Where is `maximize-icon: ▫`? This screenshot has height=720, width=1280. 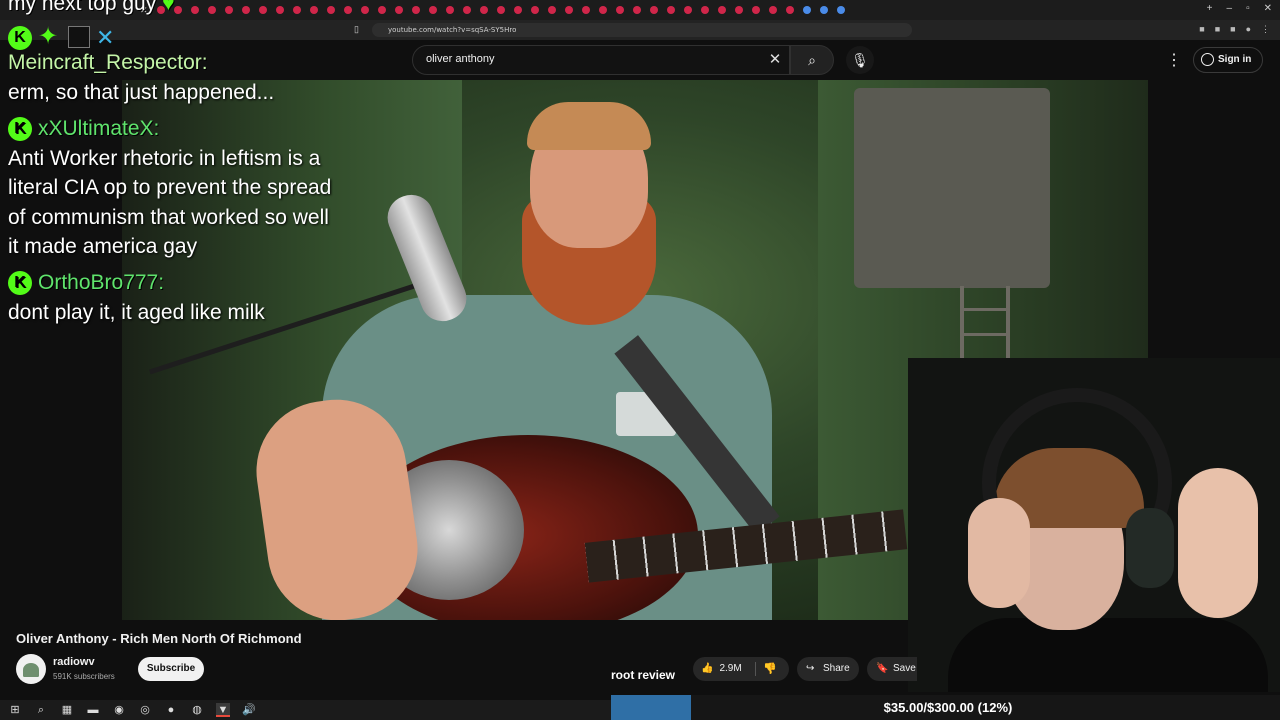 maximize-icon: ▫ is located at coordinates (1248, 8).